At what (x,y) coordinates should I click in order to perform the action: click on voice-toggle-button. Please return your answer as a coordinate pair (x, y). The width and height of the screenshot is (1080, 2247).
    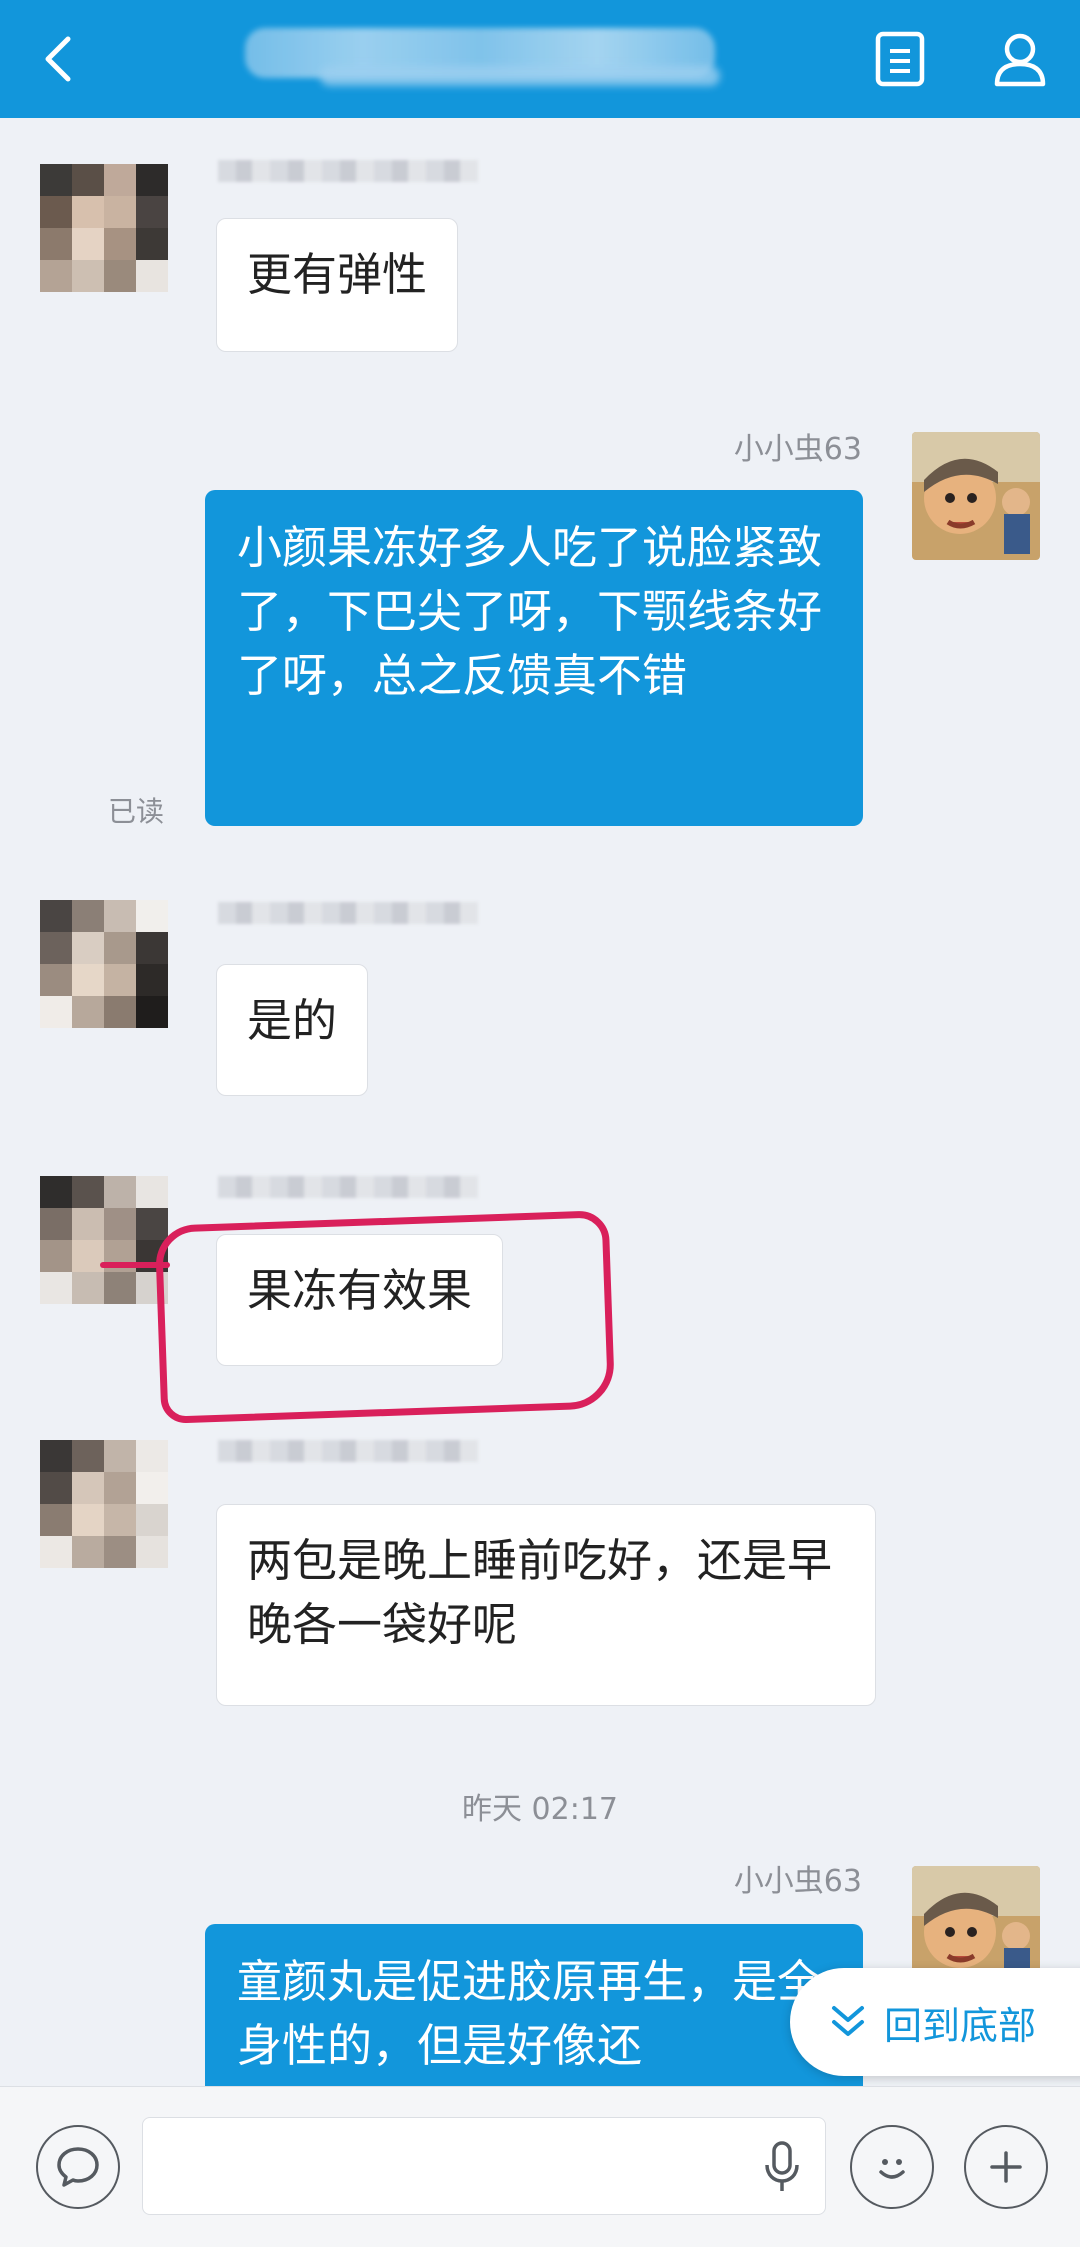
    Looking at the image, I should click on (78, 2167).